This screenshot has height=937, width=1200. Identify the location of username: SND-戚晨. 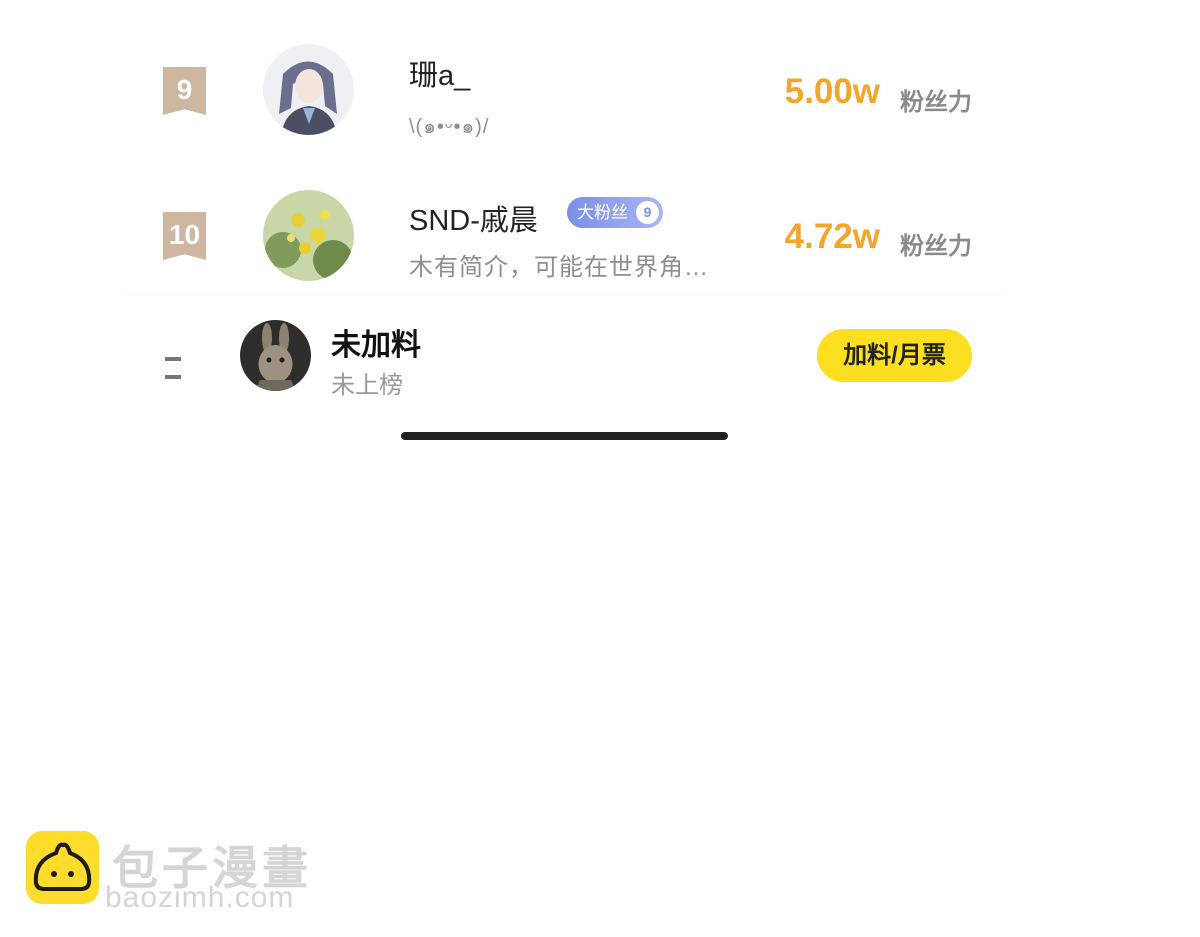
(473, 218).